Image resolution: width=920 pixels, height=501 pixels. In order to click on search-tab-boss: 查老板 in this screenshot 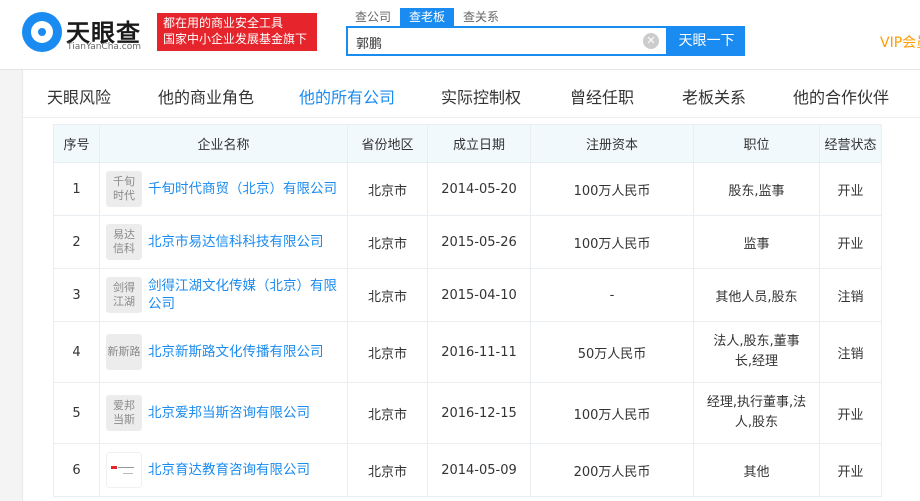, I will do `click(427, 17)`.